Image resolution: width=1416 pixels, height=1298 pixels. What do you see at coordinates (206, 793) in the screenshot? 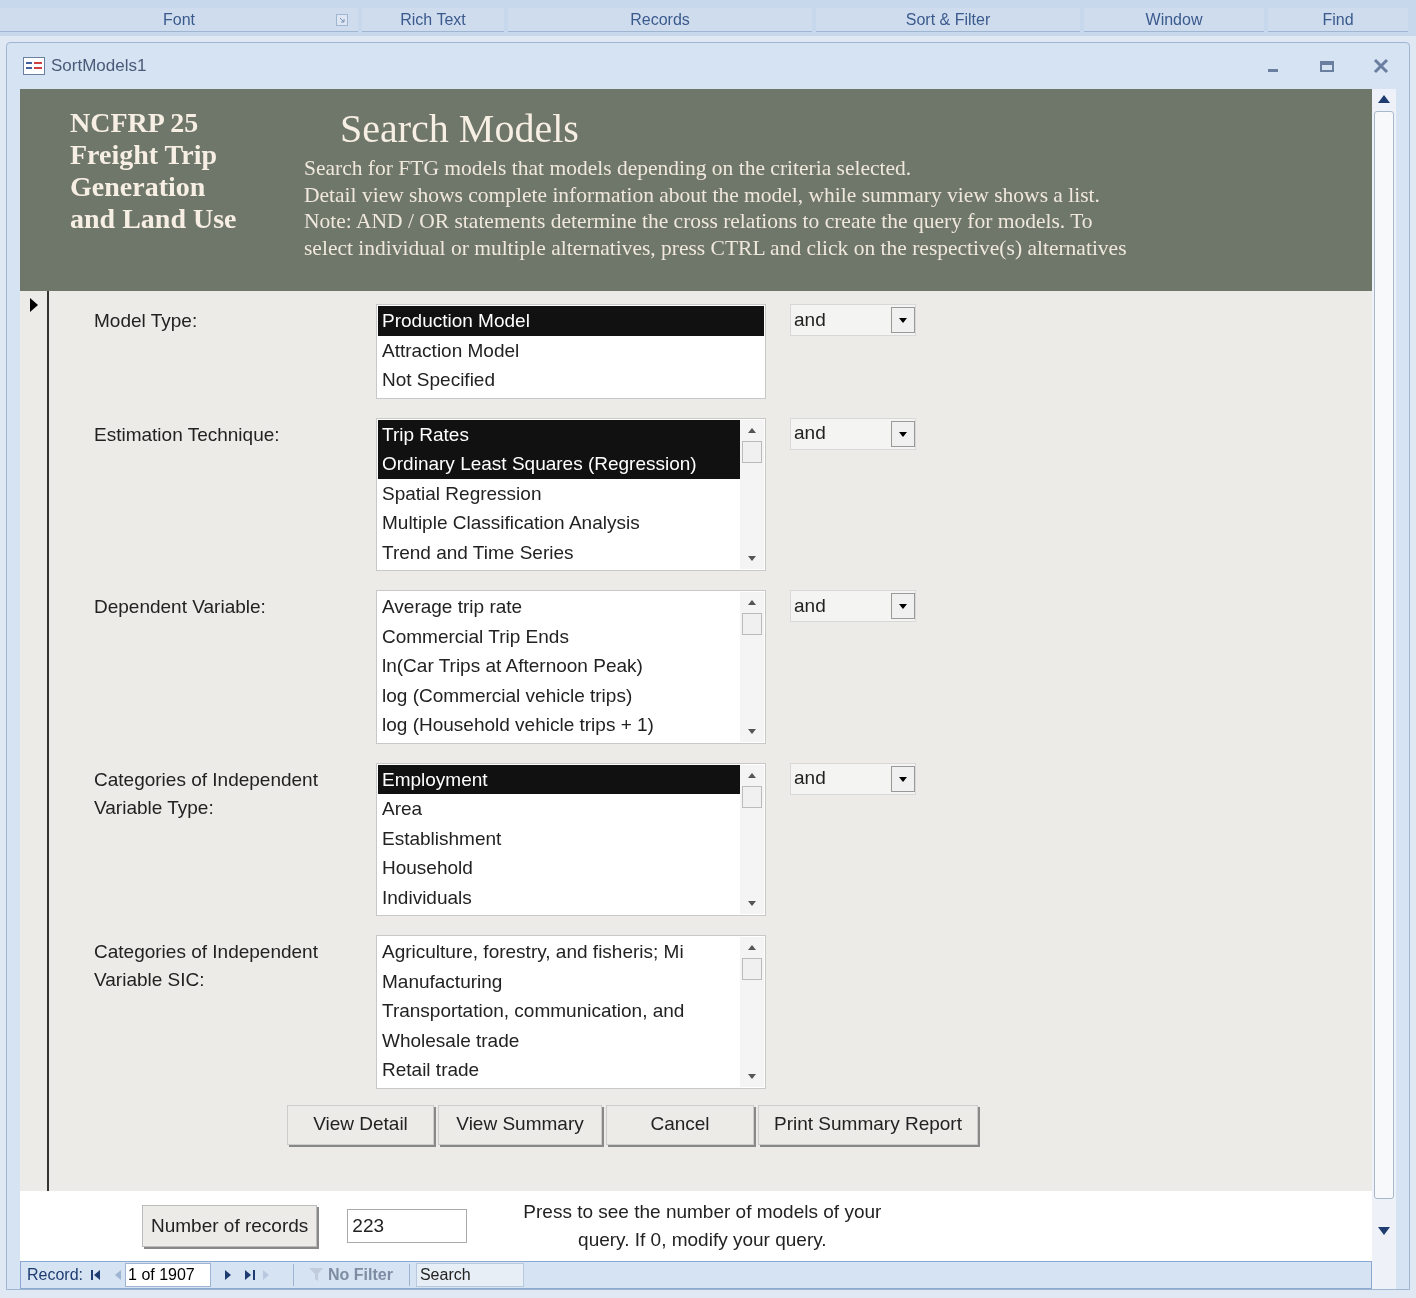
I see `field-label: Categories of Independent Variable Type:` at bounding box center [206, 793].